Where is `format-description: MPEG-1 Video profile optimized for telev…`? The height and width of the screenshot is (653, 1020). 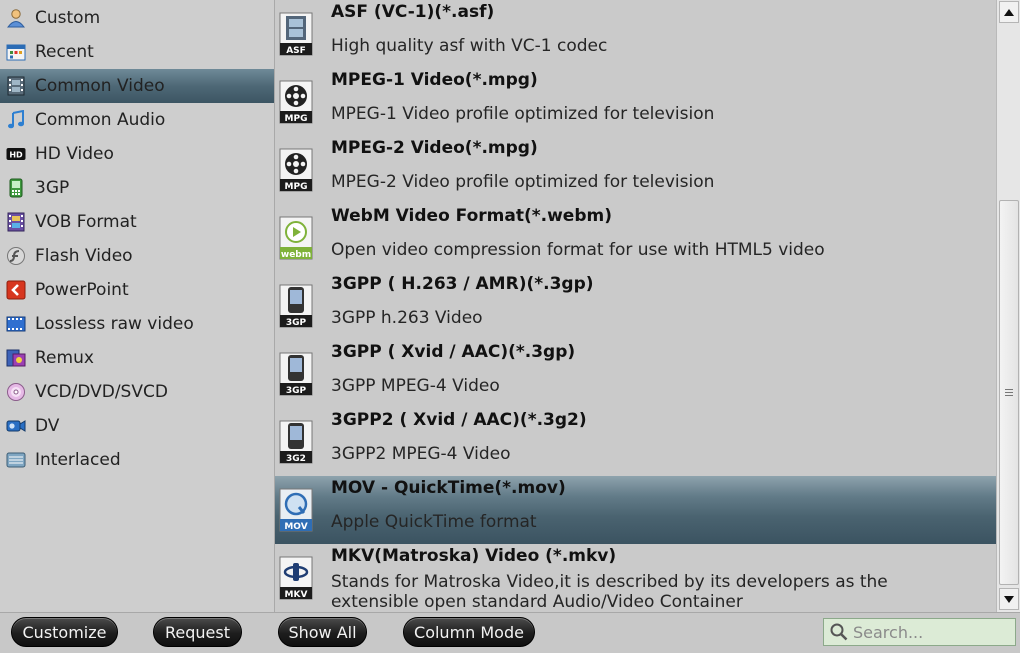
format-description: MPEG-1 Video profile optimized for telev… is located at coordinates (523, 114).